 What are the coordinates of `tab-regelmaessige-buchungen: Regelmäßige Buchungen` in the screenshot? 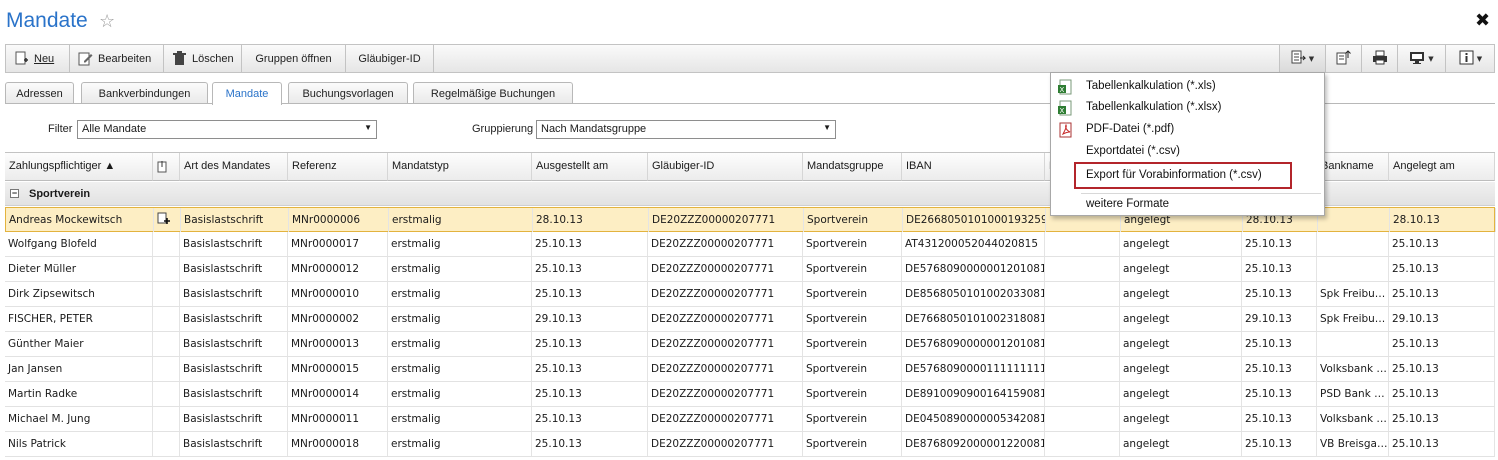 It's located at (493, 93).